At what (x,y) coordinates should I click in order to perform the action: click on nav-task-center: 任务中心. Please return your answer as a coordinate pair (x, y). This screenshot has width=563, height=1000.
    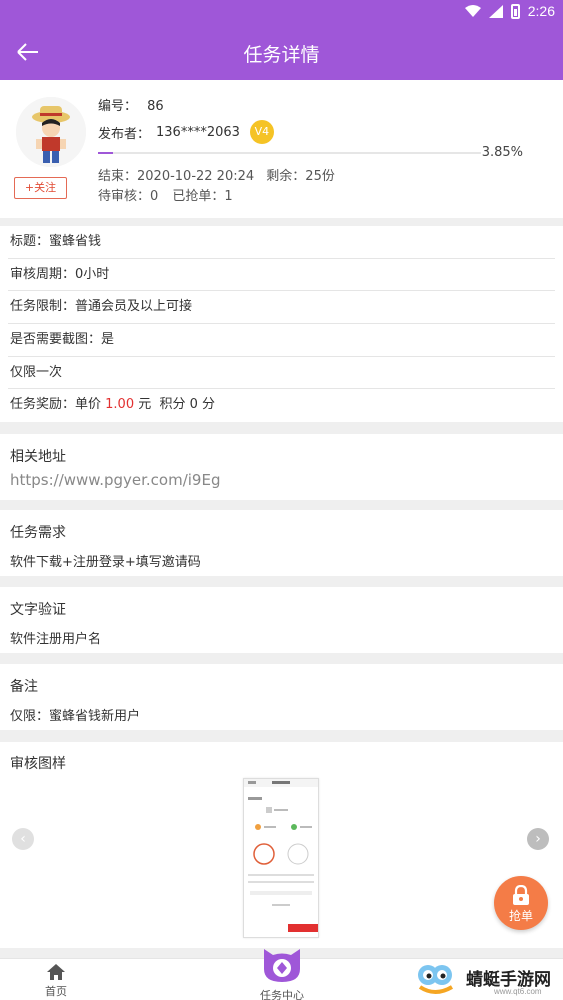
    Looking at the image, I should click on (282, 972).